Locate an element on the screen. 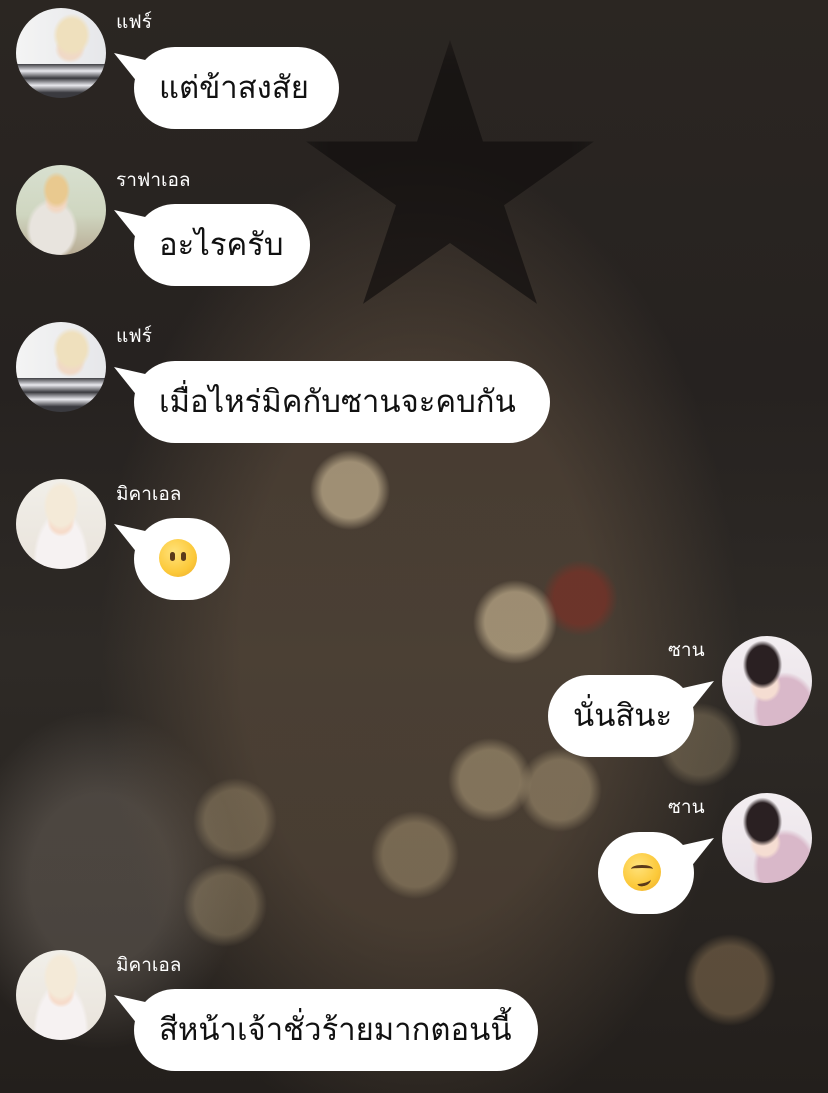 Image resolution: width=828 pixels, height=1093 pixels. message-text: แต่ข้าสงสัย is located at coordinates (234, 88).